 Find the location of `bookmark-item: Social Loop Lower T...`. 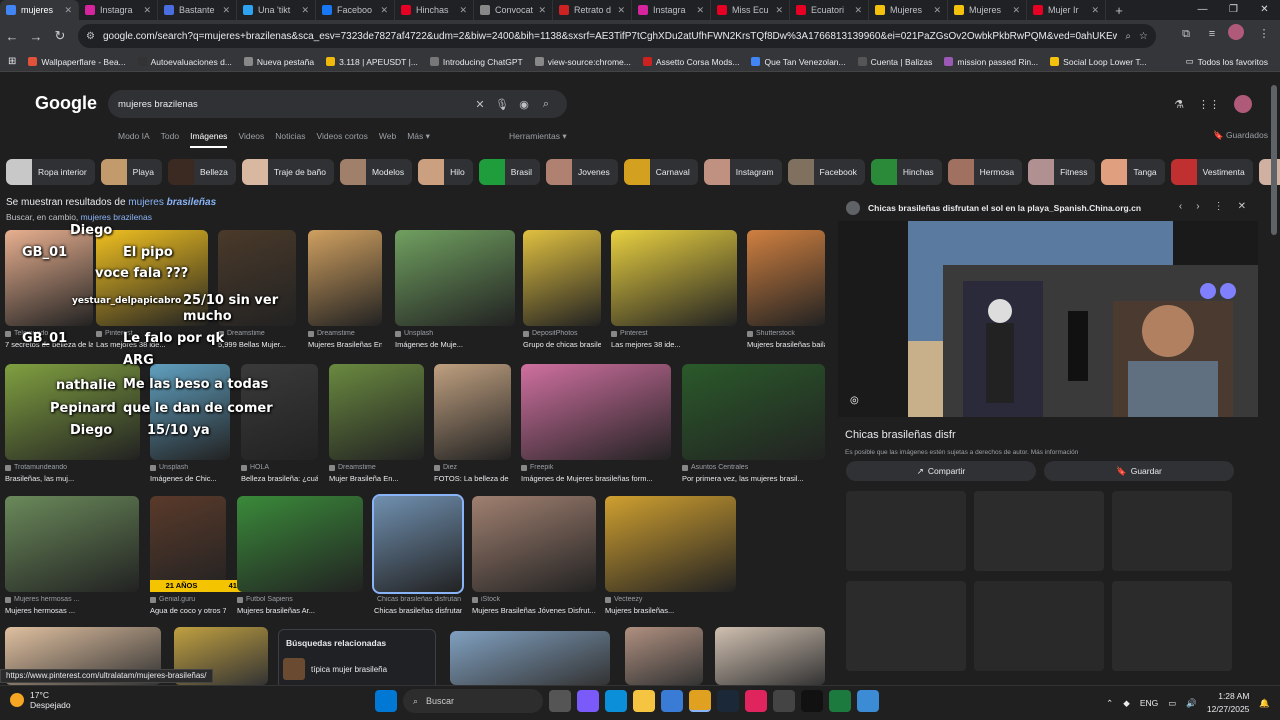

bookmark-item: Social Loop Lower T... is located at coordinates (1098, 62).